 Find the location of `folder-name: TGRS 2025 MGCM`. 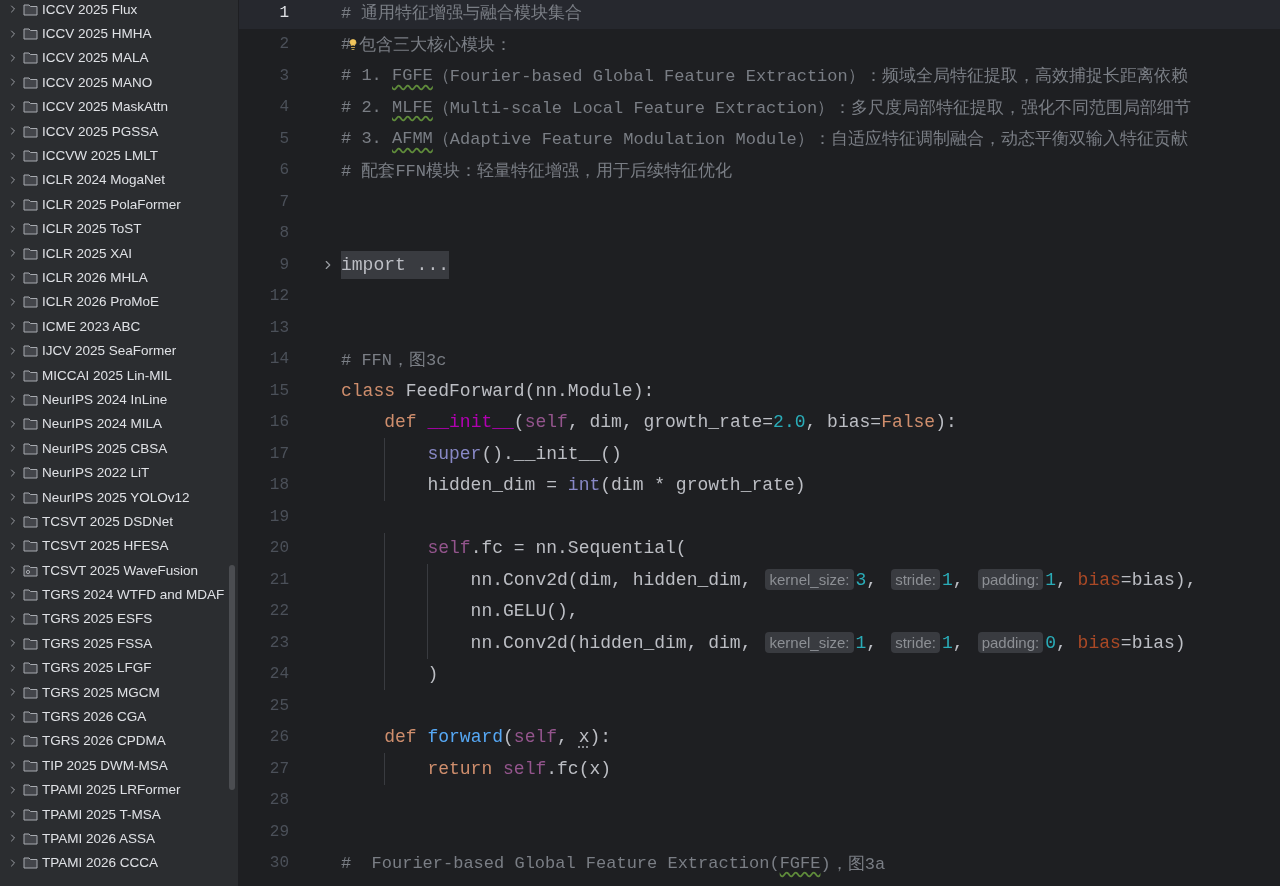

folder-name: TGRS 2025 MGCM is located at coordinates (101, 692).